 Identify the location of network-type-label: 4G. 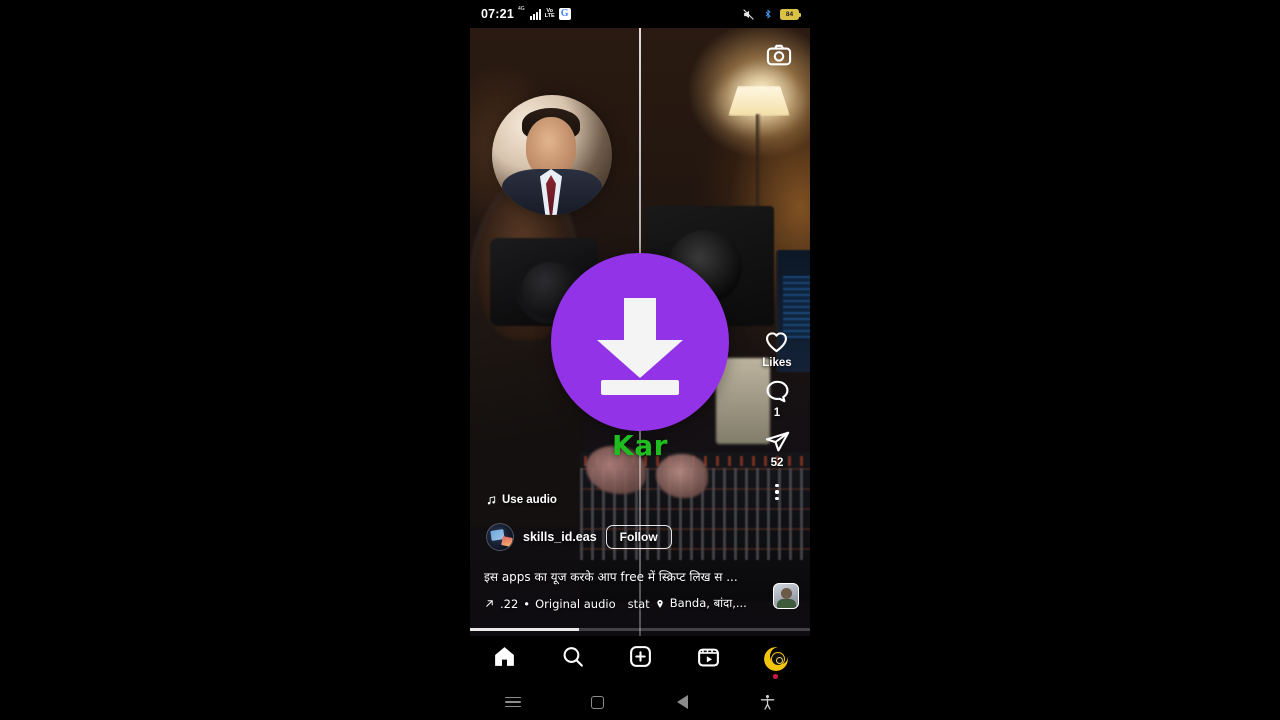
(521, 9).